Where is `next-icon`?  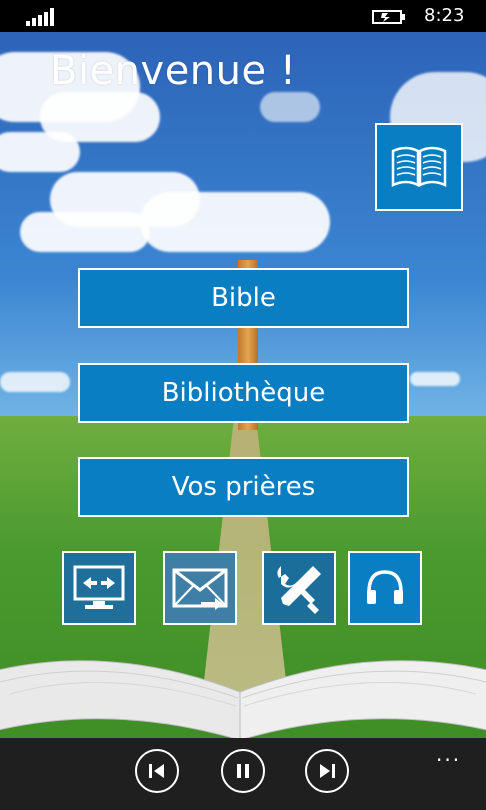
next-icon is located at coordinates (327, 771).